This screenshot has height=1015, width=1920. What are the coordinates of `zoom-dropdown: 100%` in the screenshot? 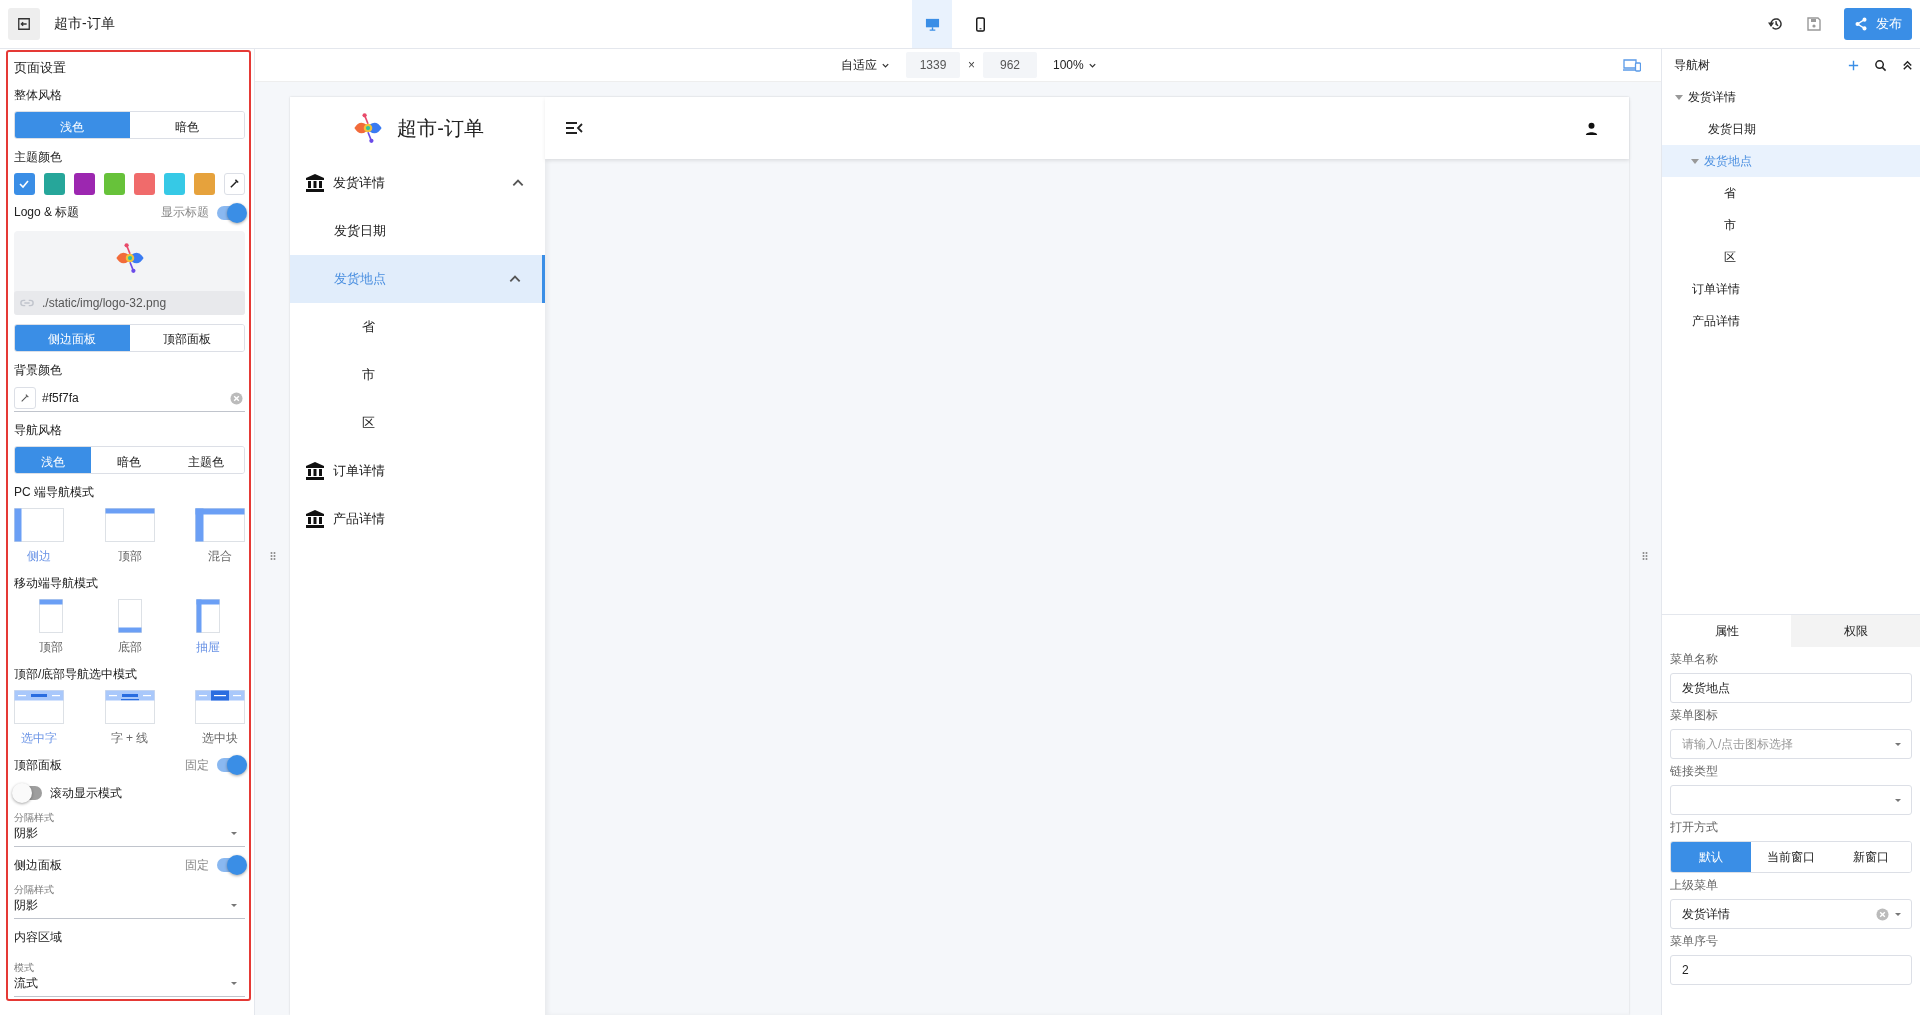 It's located at (1075, 65).